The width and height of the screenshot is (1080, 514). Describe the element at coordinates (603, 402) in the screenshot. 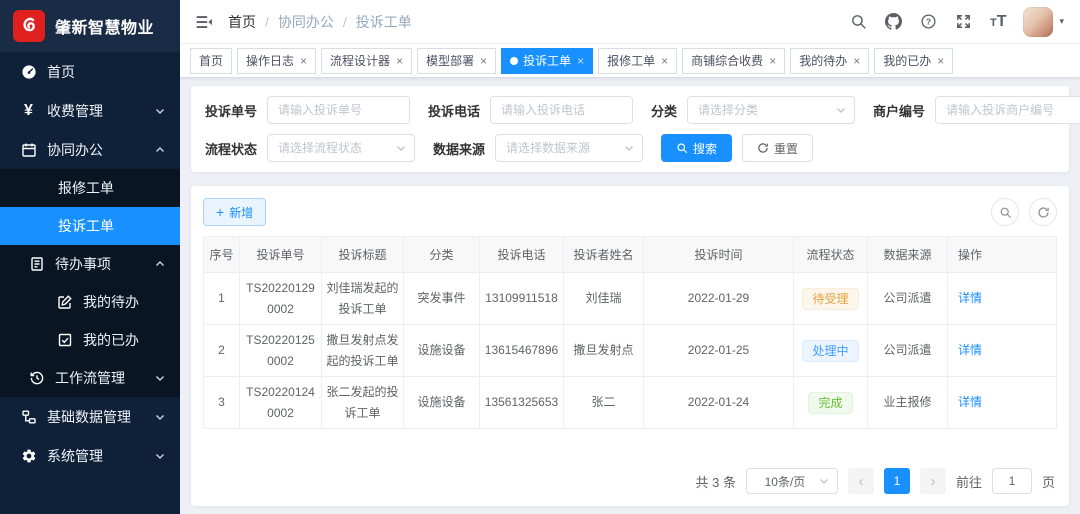

I see `cell-complainant: 张二` at that location.